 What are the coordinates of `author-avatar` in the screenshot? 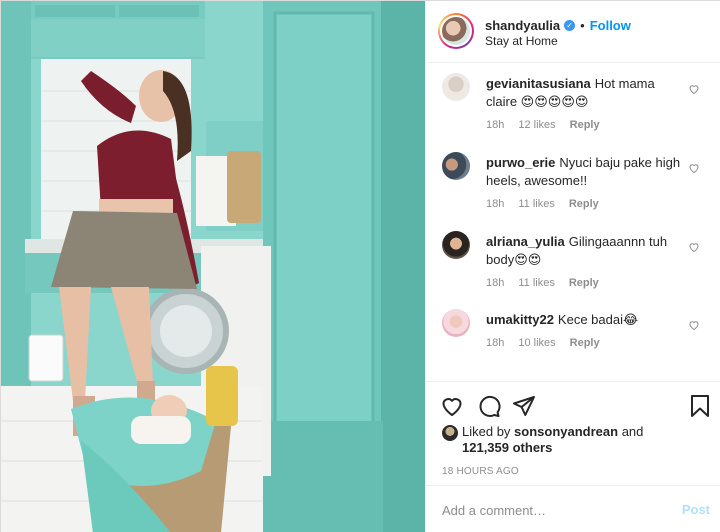 It's located at (456, 31).